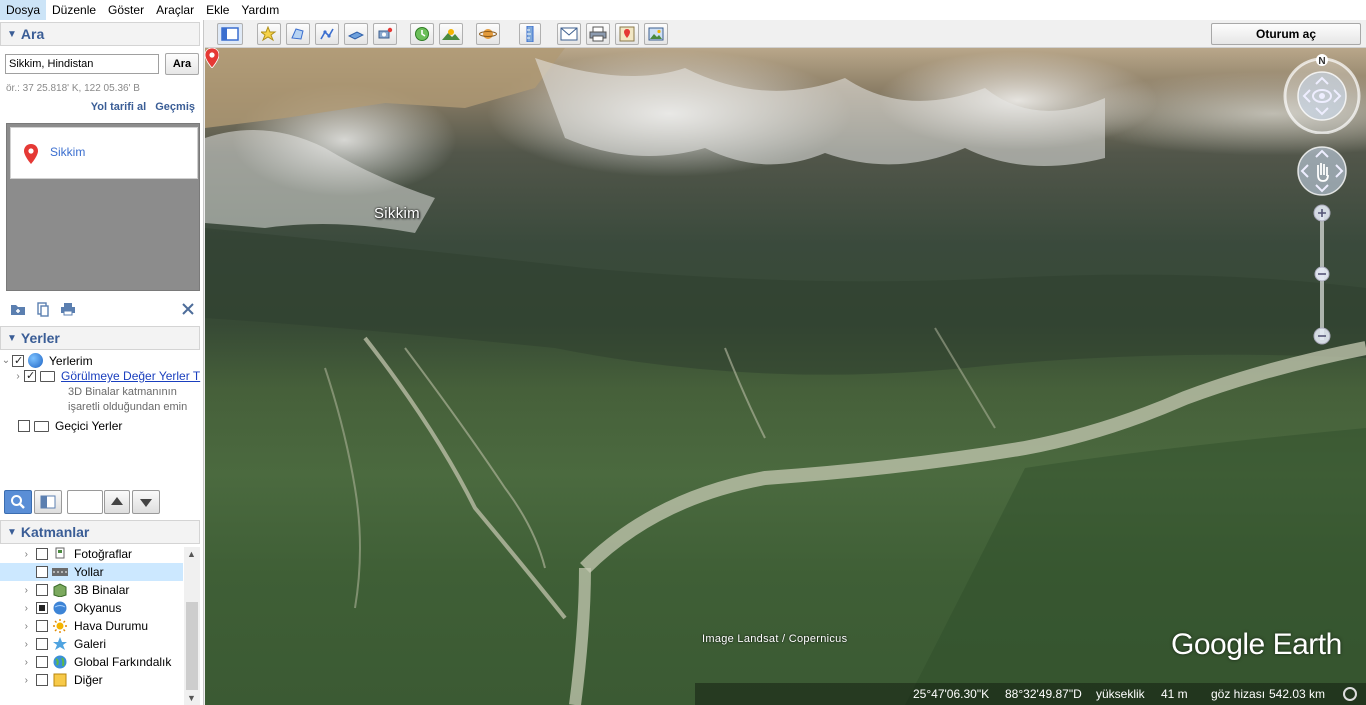  Describe the element at coordinates (100, 34) in the screenshot. I see `search-section-header: ▼ Ara` at that location.